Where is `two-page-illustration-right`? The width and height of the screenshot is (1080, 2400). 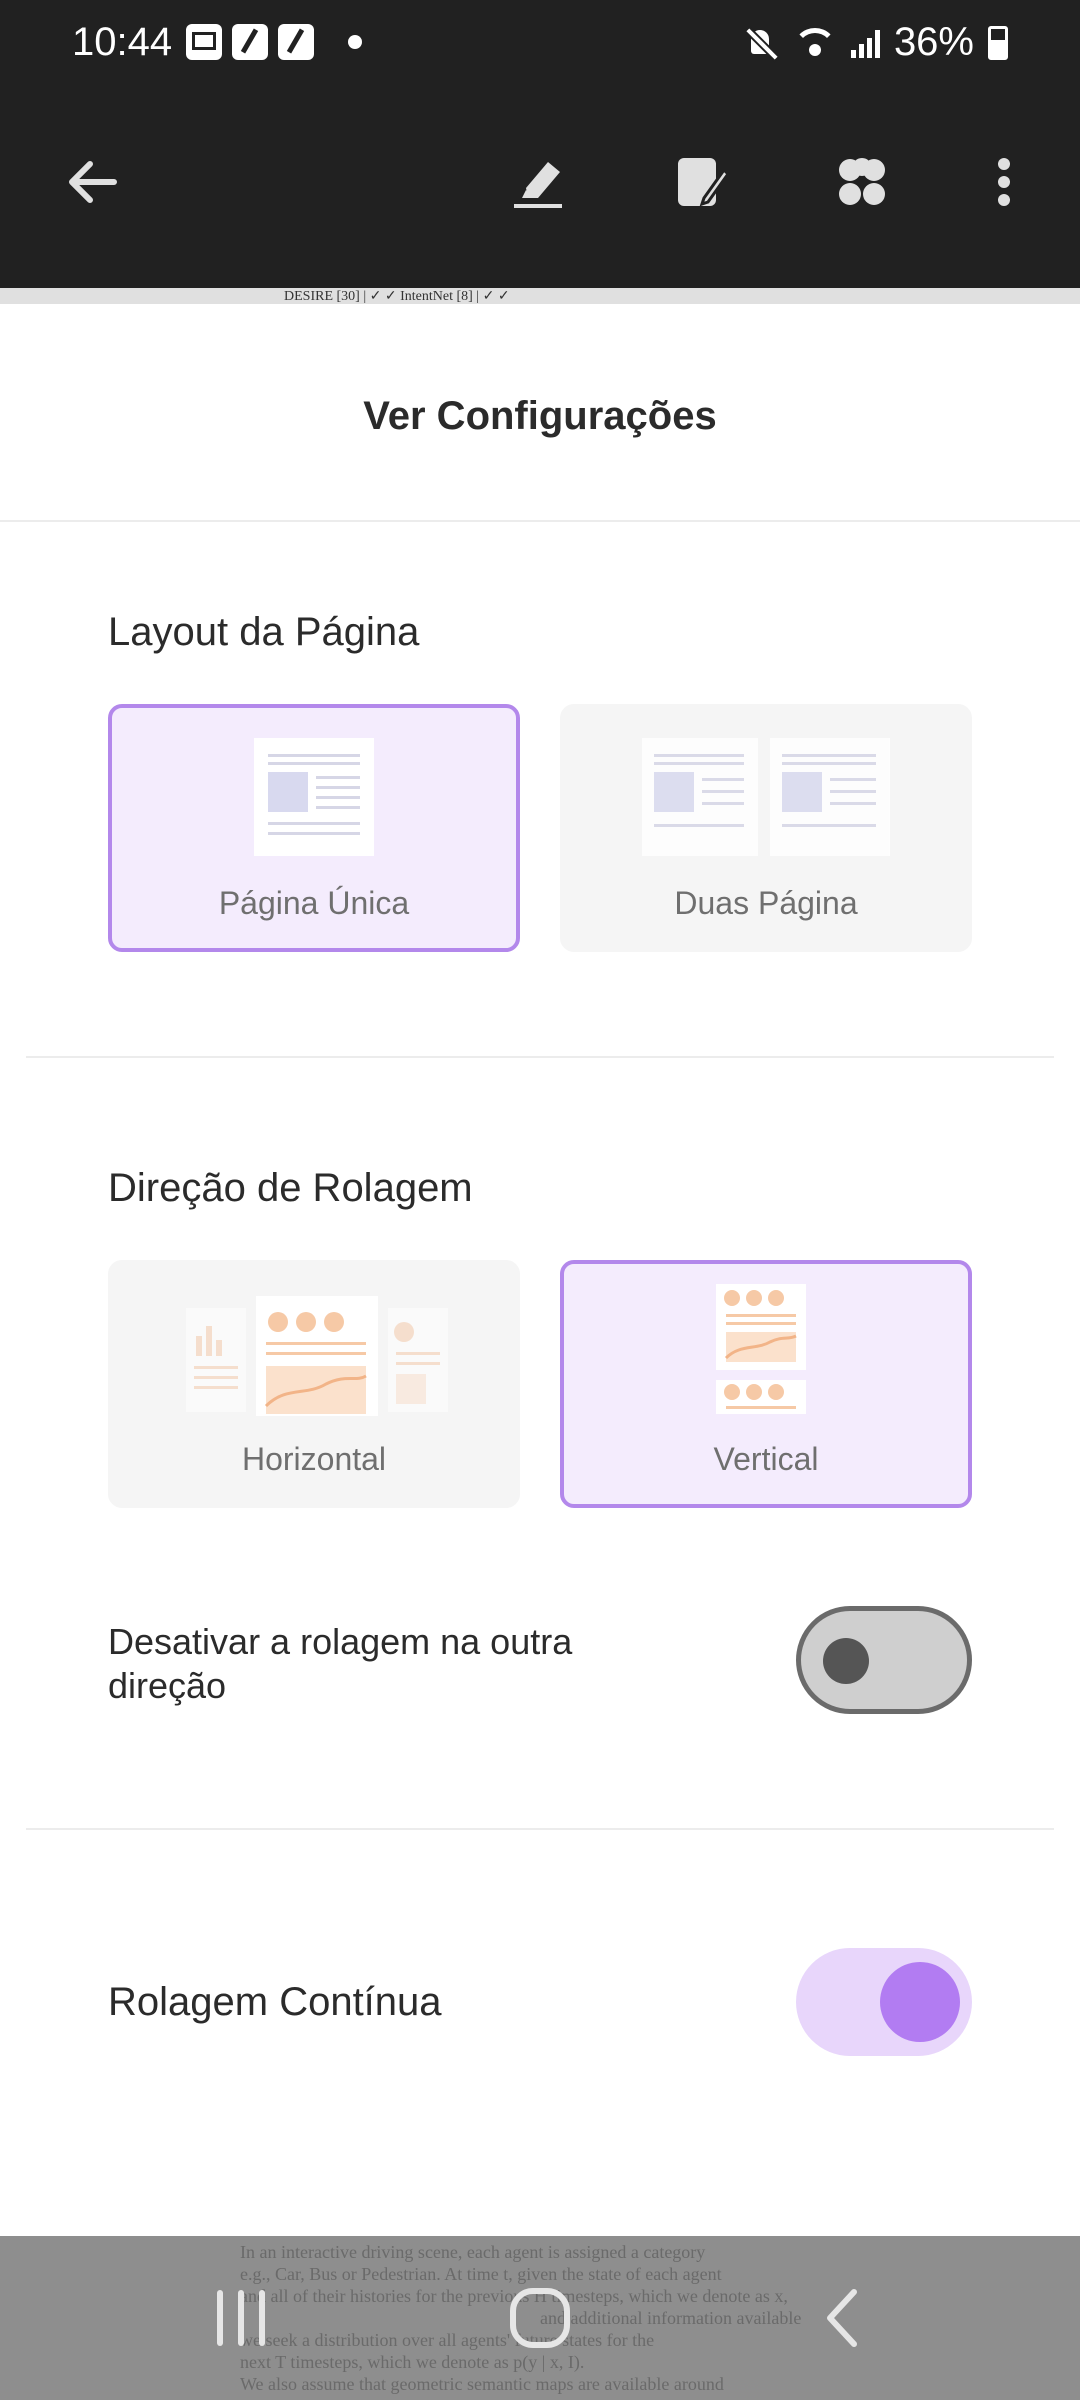 two-page-illustration-right is located at coordinates (830, 797).